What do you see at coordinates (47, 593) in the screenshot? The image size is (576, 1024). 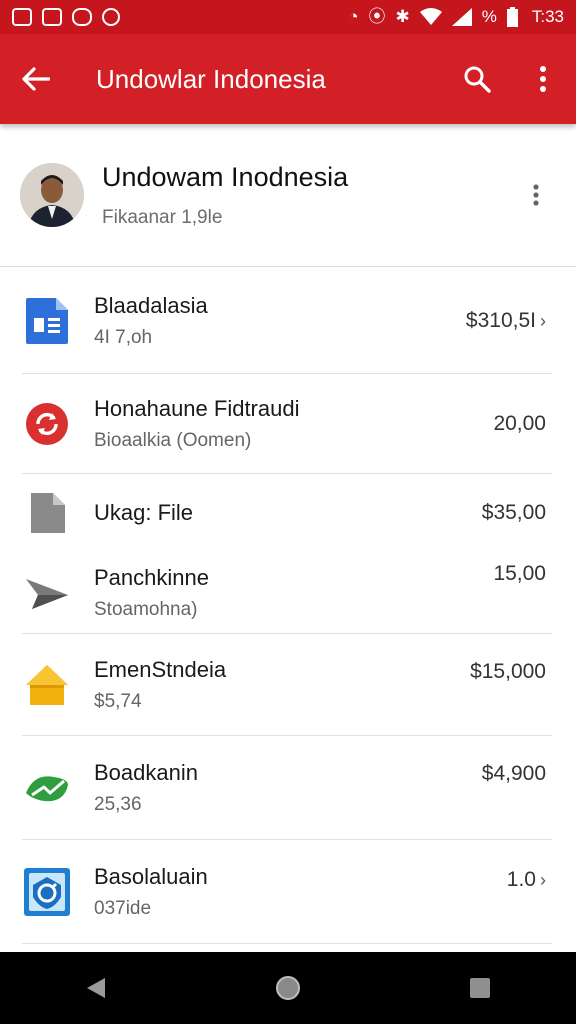 I see `send-icon` at bounding box center [47, 593].